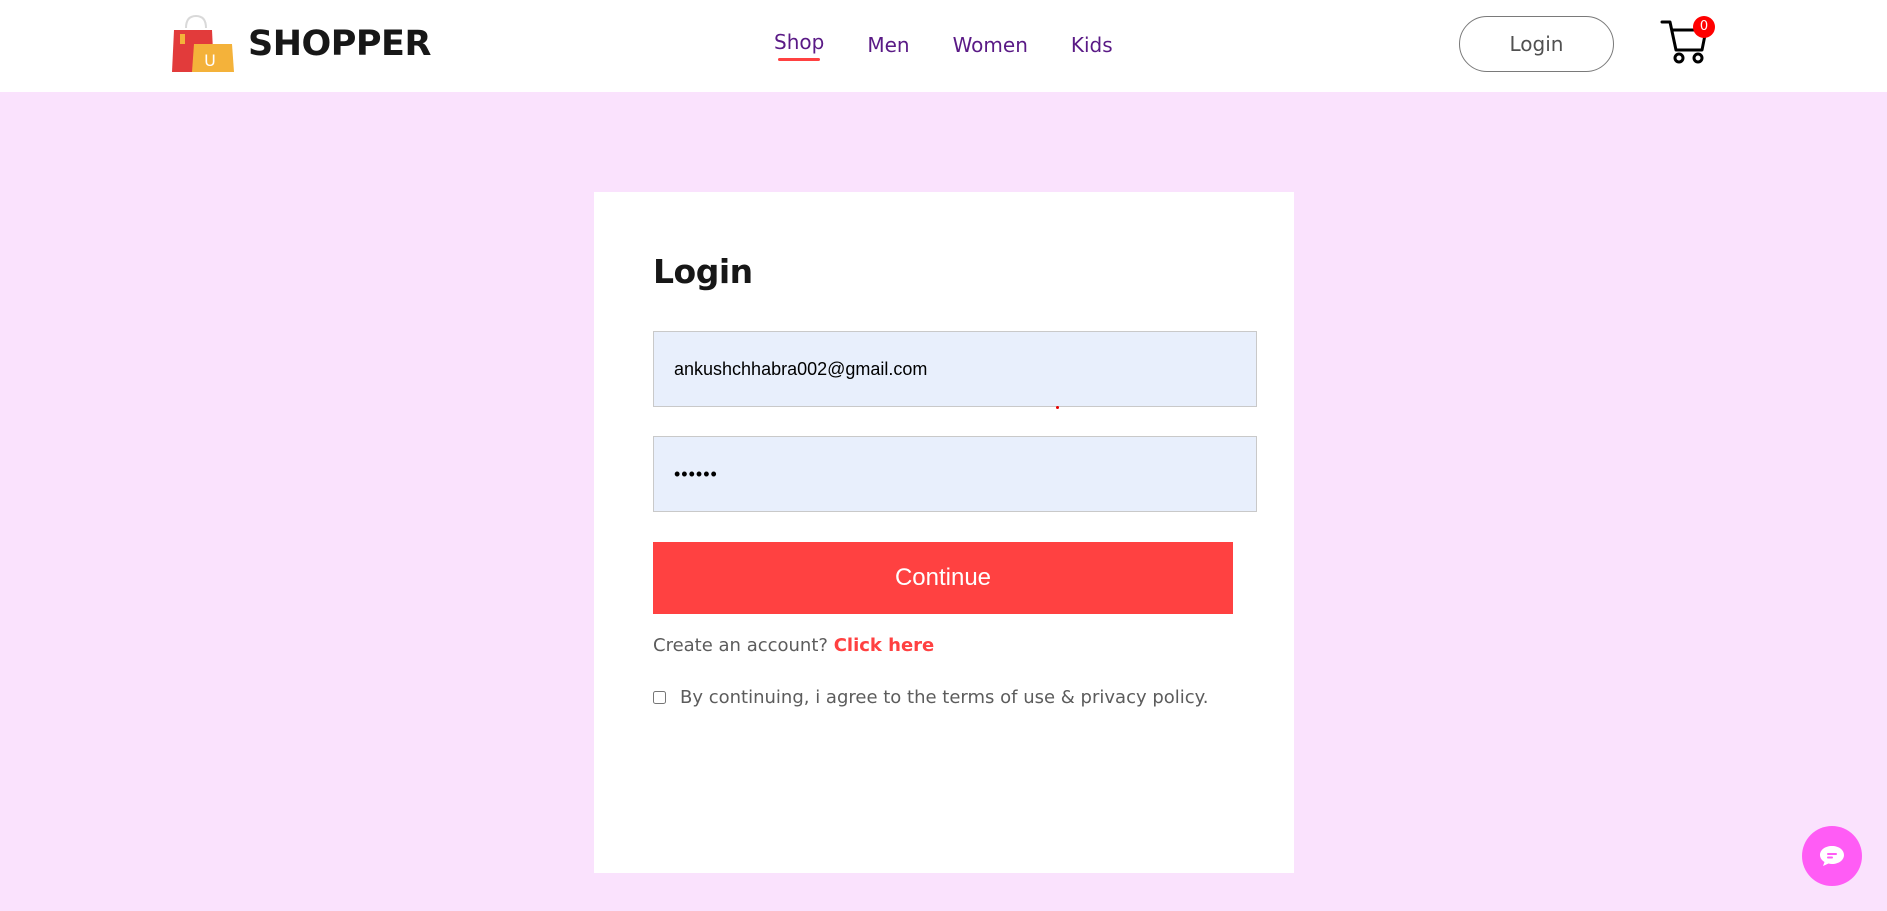 The width and height of the screenshot is (1887, 911). I want to click on nav-item-label: Shop, so click(799, 42).